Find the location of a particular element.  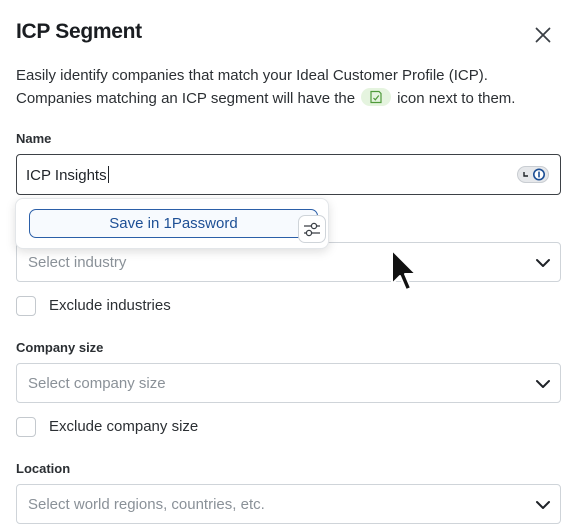

location-select: Select world regions, countries, etc. is located at coordinates (288, 504).